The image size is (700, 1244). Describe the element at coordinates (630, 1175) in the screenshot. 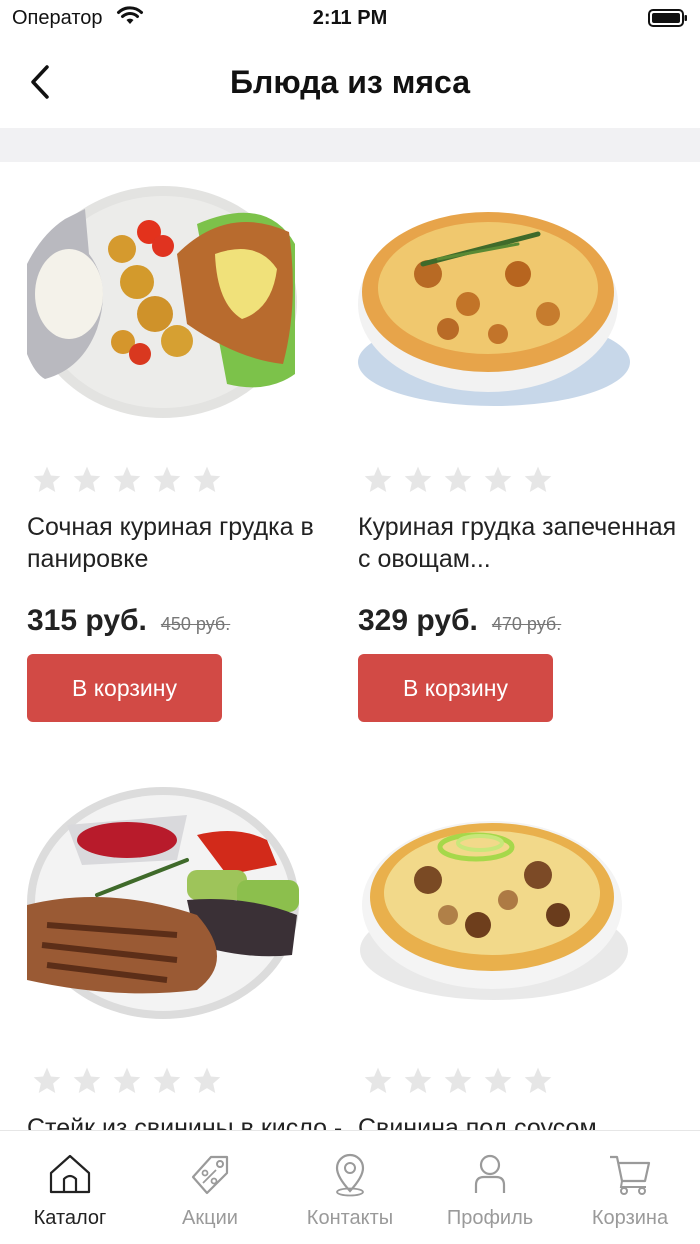

I see `cart-icon` at that location.